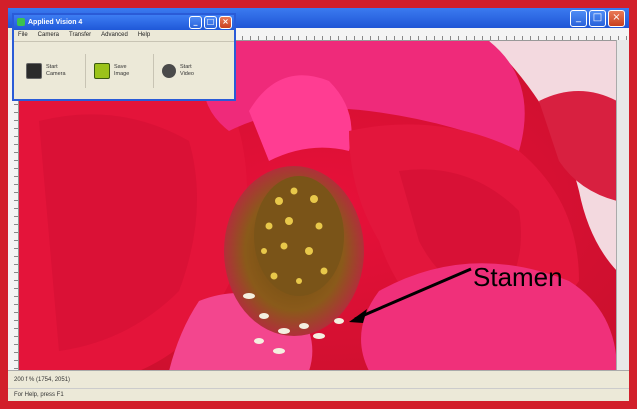 The height and width of the screenshot is (409, 637). I want to click on maximize-button: □, so click(597, 18).